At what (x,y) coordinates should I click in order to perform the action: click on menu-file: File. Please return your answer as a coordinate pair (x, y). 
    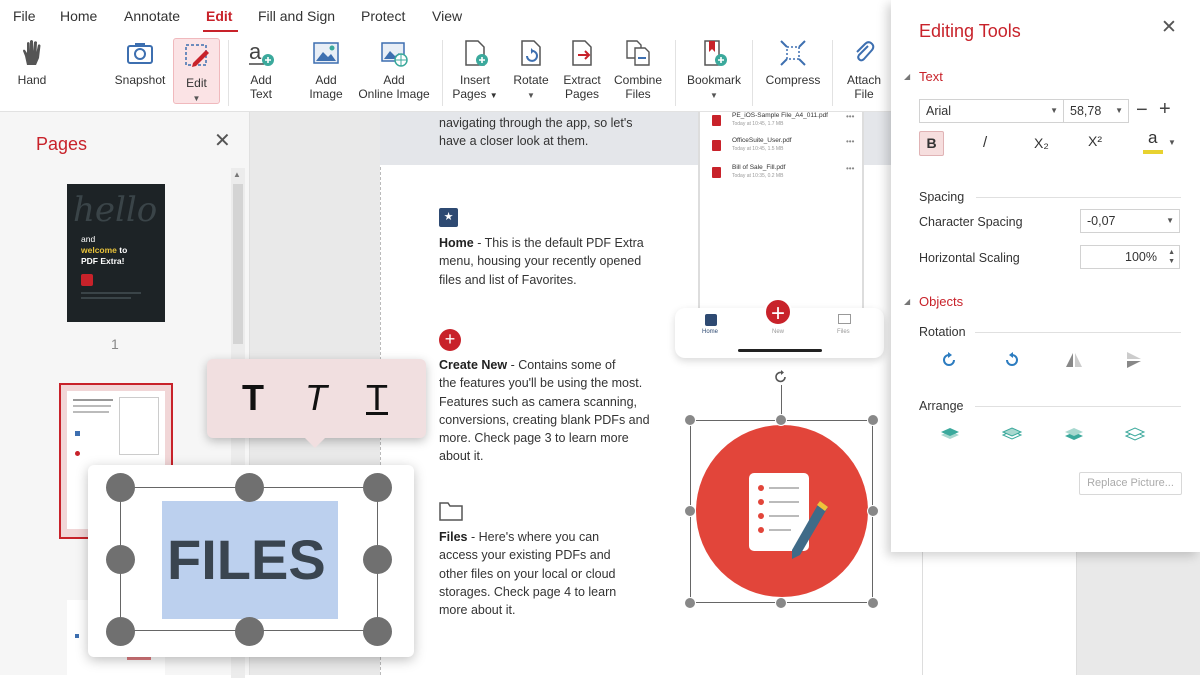
    Looking at the image, I should click on (24, 16).